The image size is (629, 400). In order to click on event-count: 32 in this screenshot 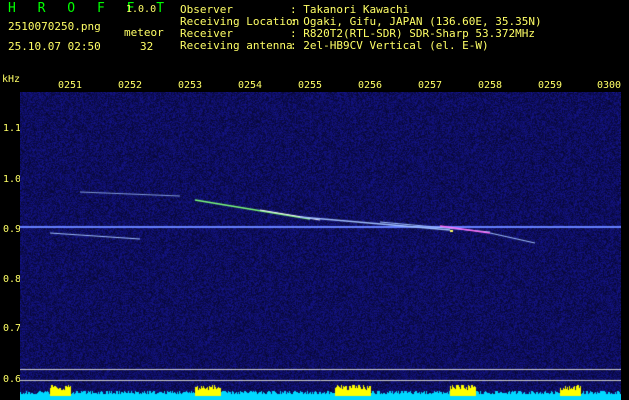, I will do `click(147, 46)`.